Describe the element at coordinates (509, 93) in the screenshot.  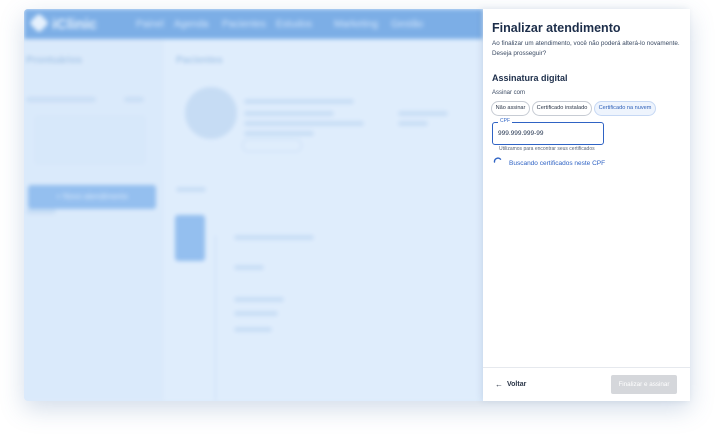
I see `sign-with-label: Assinar com` at that location.